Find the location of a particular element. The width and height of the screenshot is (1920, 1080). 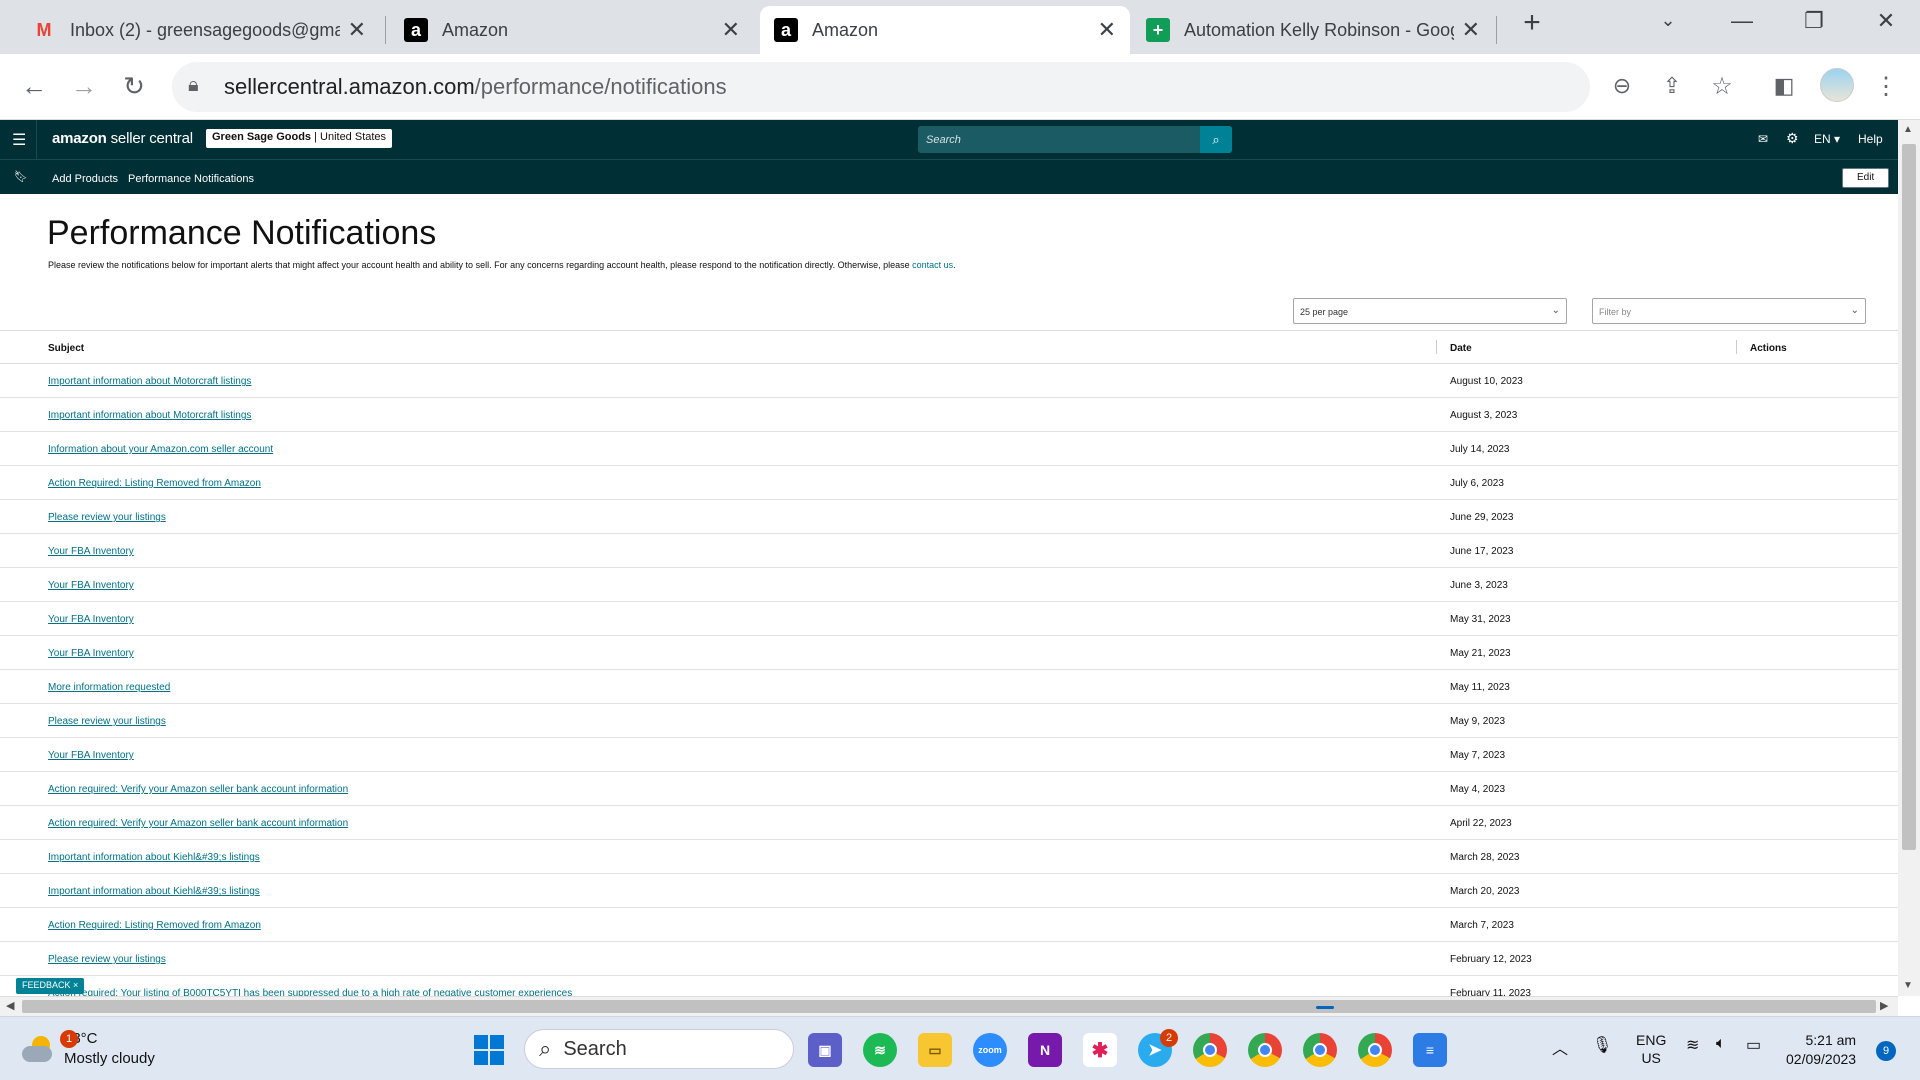

search-icon: ⌕ is located at coordinates (1216, 139).